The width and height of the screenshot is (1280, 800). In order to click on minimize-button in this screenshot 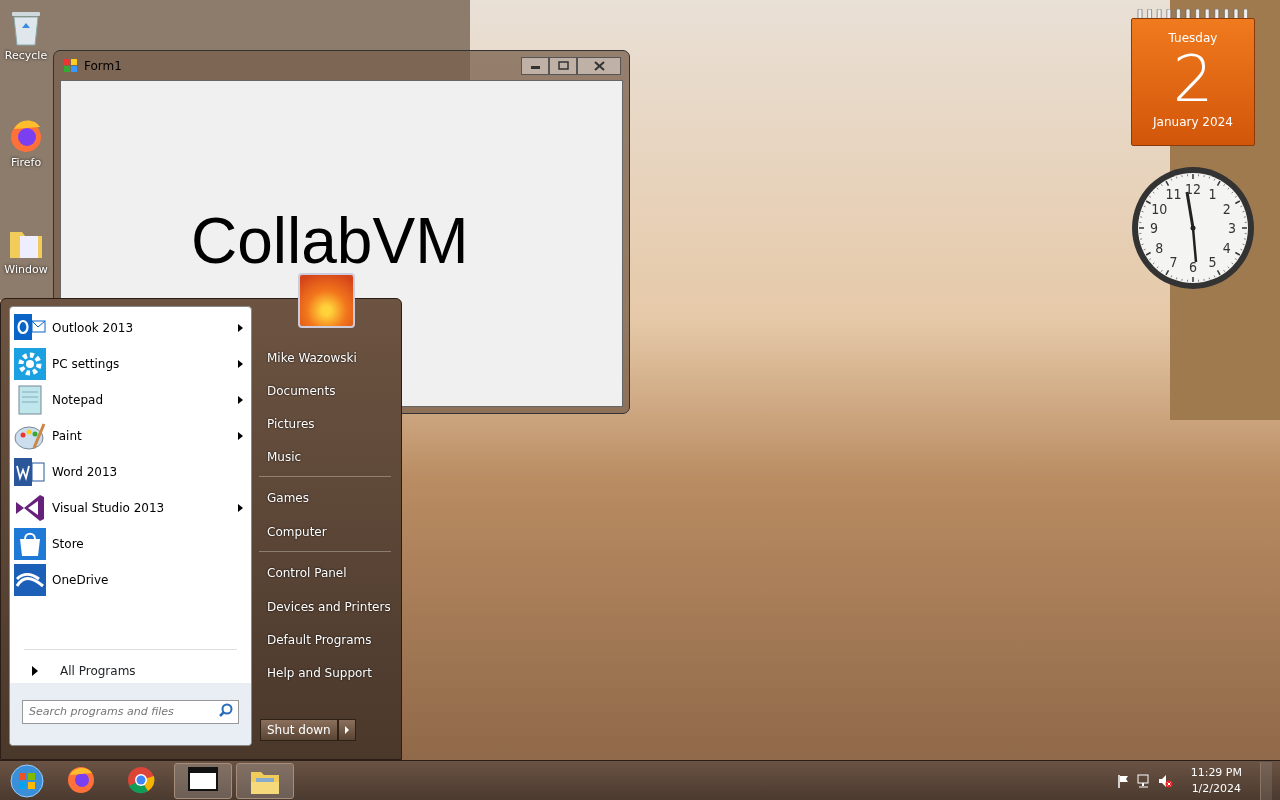, I will do `click(535, 65)`.